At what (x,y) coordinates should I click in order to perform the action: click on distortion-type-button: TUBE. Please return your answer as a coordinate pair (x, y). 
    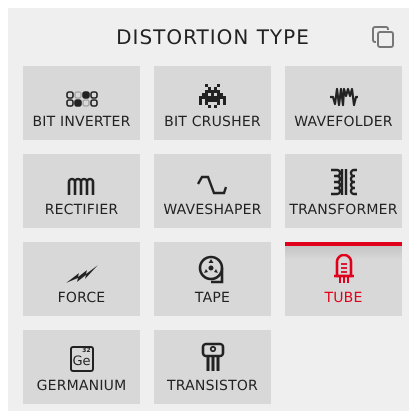
    Looking at the image, I should click on (343, 279).